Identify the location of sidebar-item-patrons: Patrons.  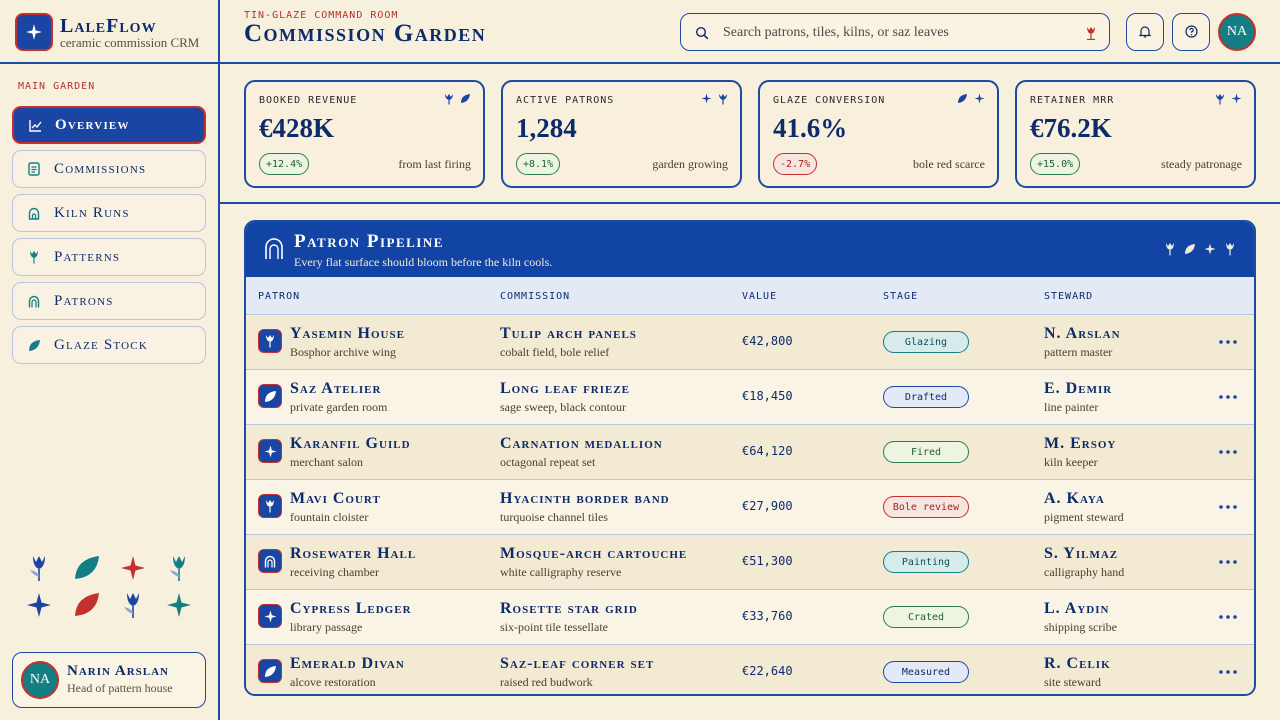
(109, 301).